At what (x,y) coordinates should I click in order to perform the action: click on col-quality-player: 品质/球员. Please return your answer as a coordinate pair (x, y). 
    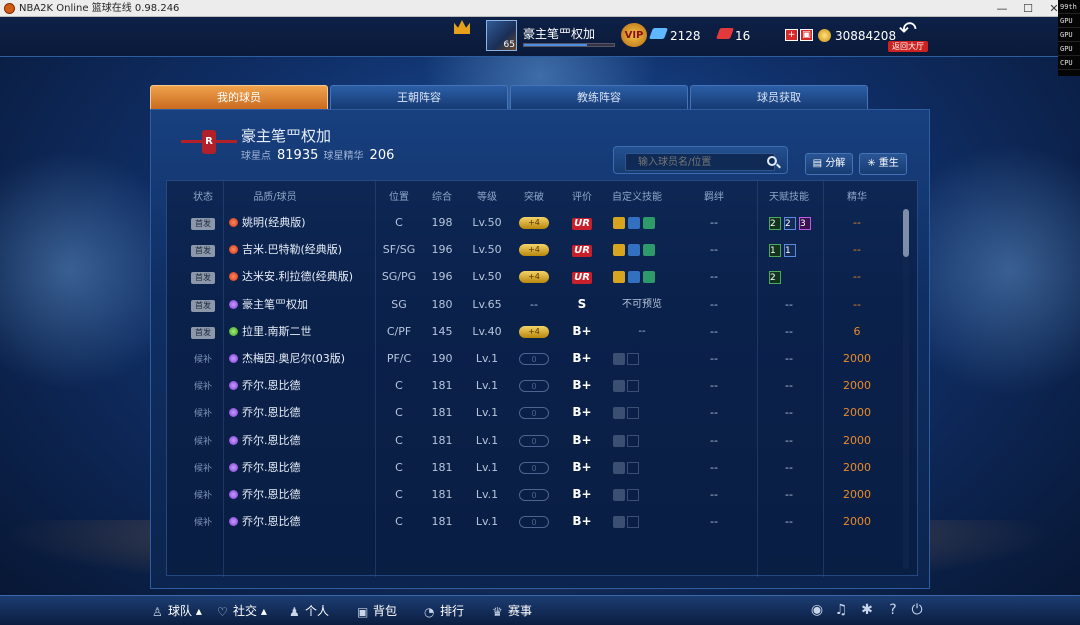
    Looking at the image, I should click on (275, 197).